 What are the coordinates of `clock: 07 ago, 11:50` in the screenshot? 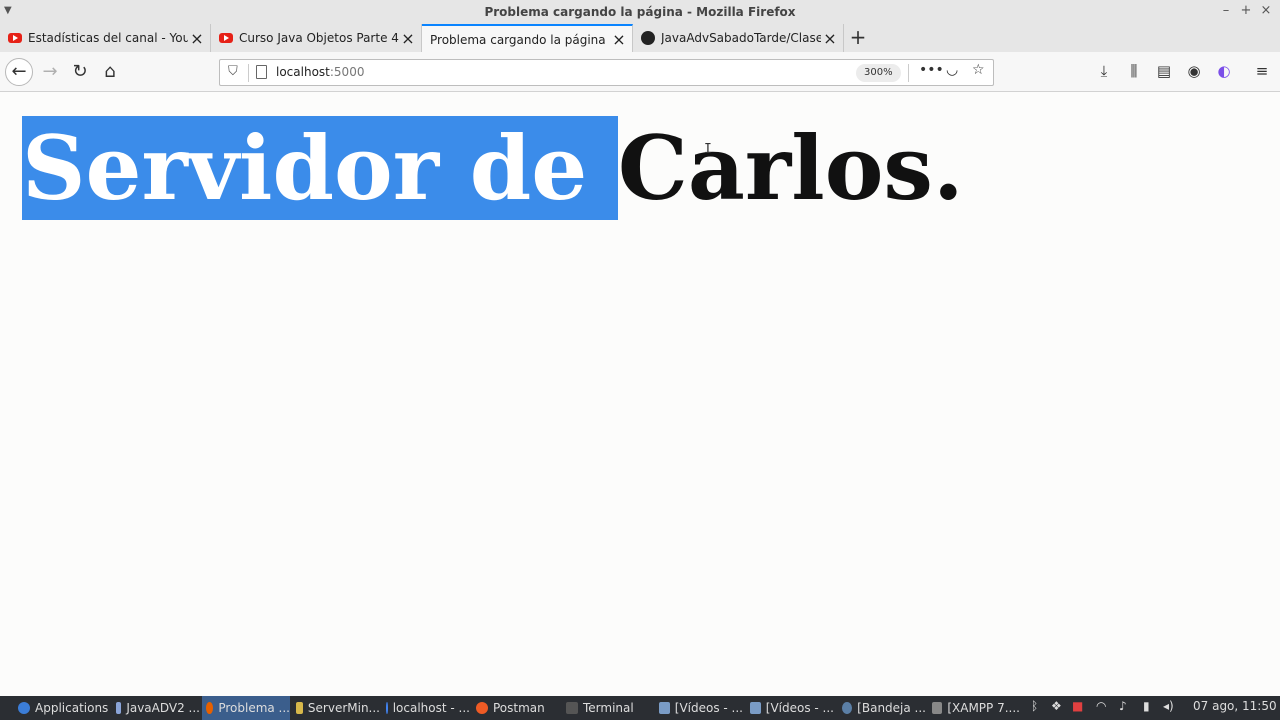 It's located at (1235, 706).